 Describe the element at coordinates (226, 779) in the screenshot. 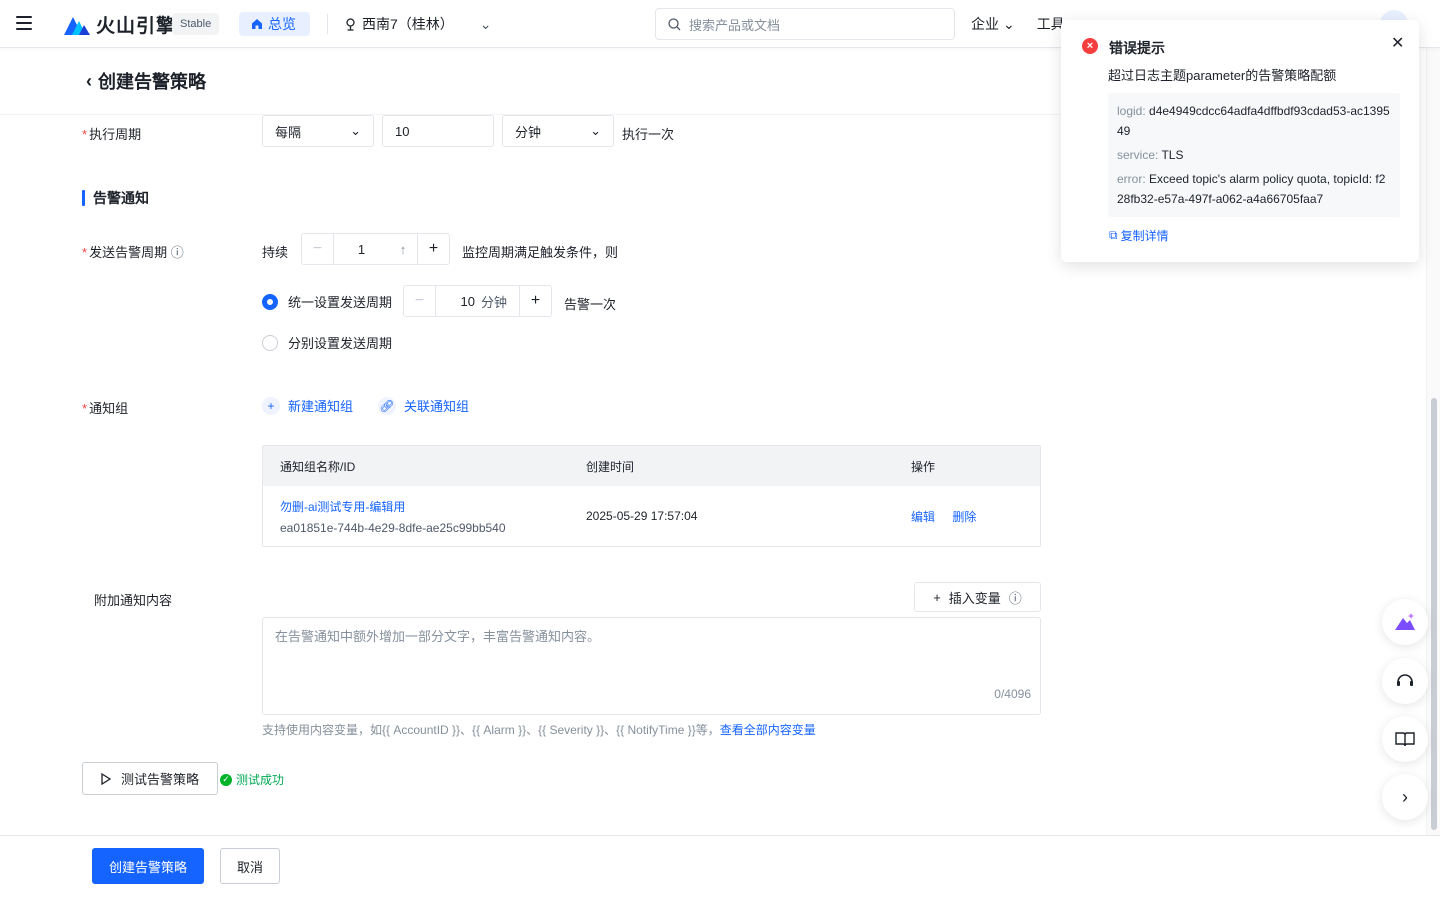

I see `check-circle-icon: ✓` at that location.